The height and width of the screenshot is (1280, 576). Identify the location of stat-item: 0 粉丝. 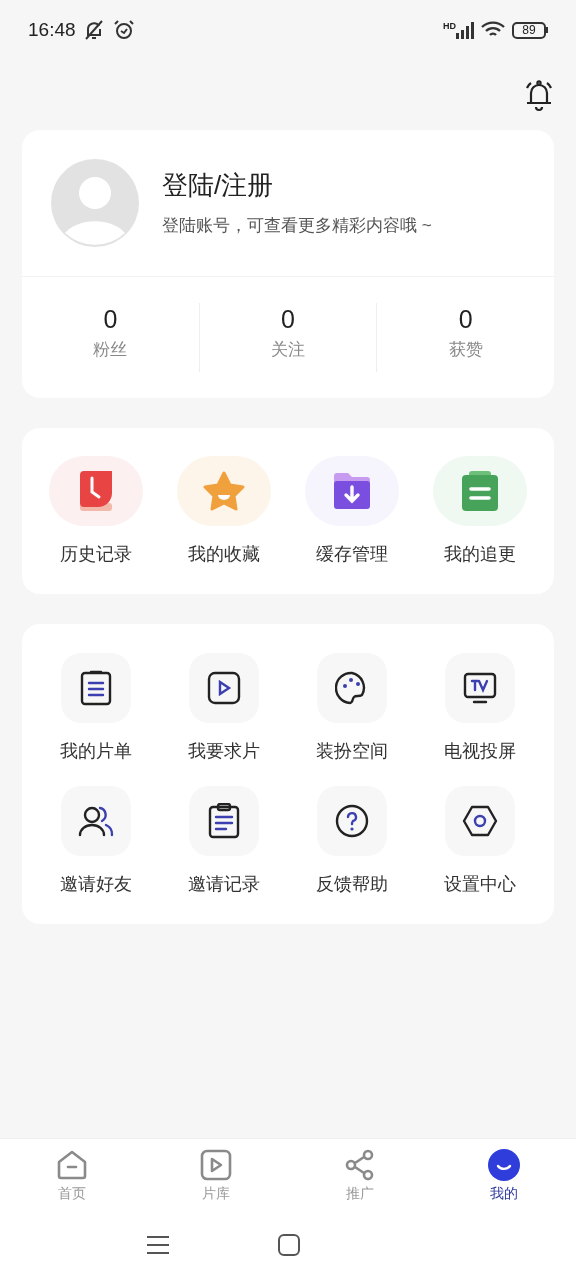
(110, 337).